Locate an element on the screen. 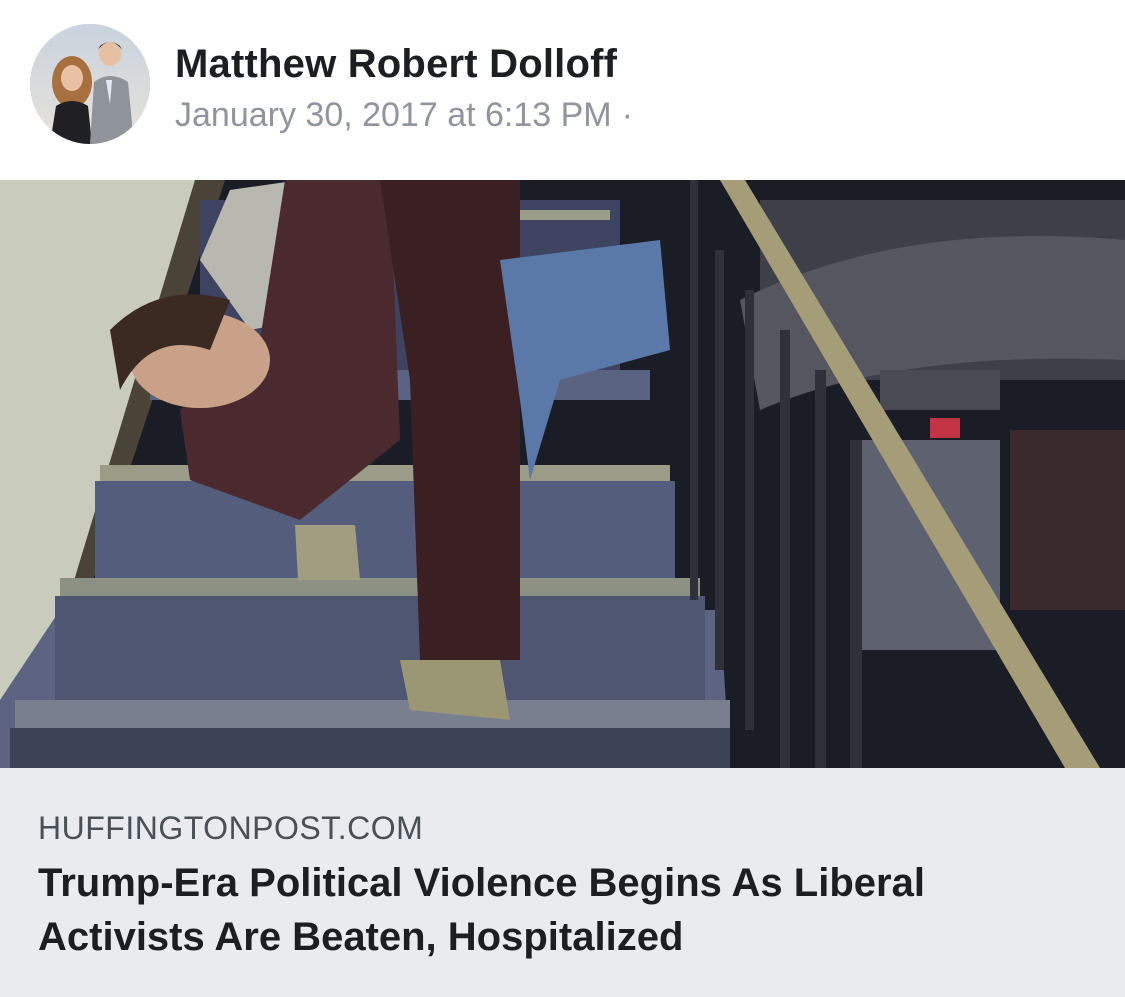 The height and width of the screenshot is (997, 1125). author-avatar is located at coordinates (90, 84).